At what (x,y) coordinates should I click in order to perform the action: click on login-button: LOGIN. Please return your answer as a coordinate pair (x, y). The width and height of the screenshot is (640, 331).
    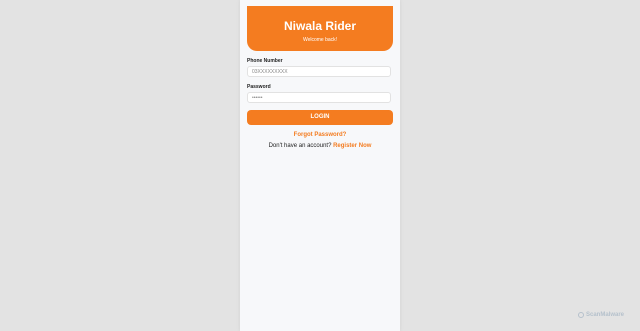
    Looking at the image, I should click on (320, 117).